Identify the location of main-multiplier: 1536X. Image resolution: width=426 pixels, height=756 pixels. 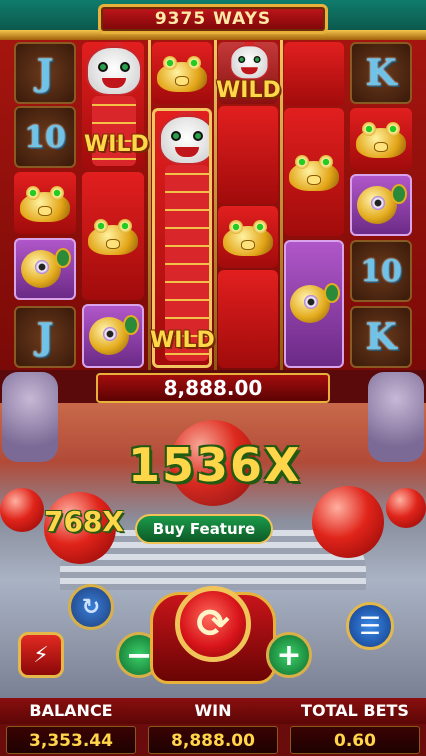
(215, 465).